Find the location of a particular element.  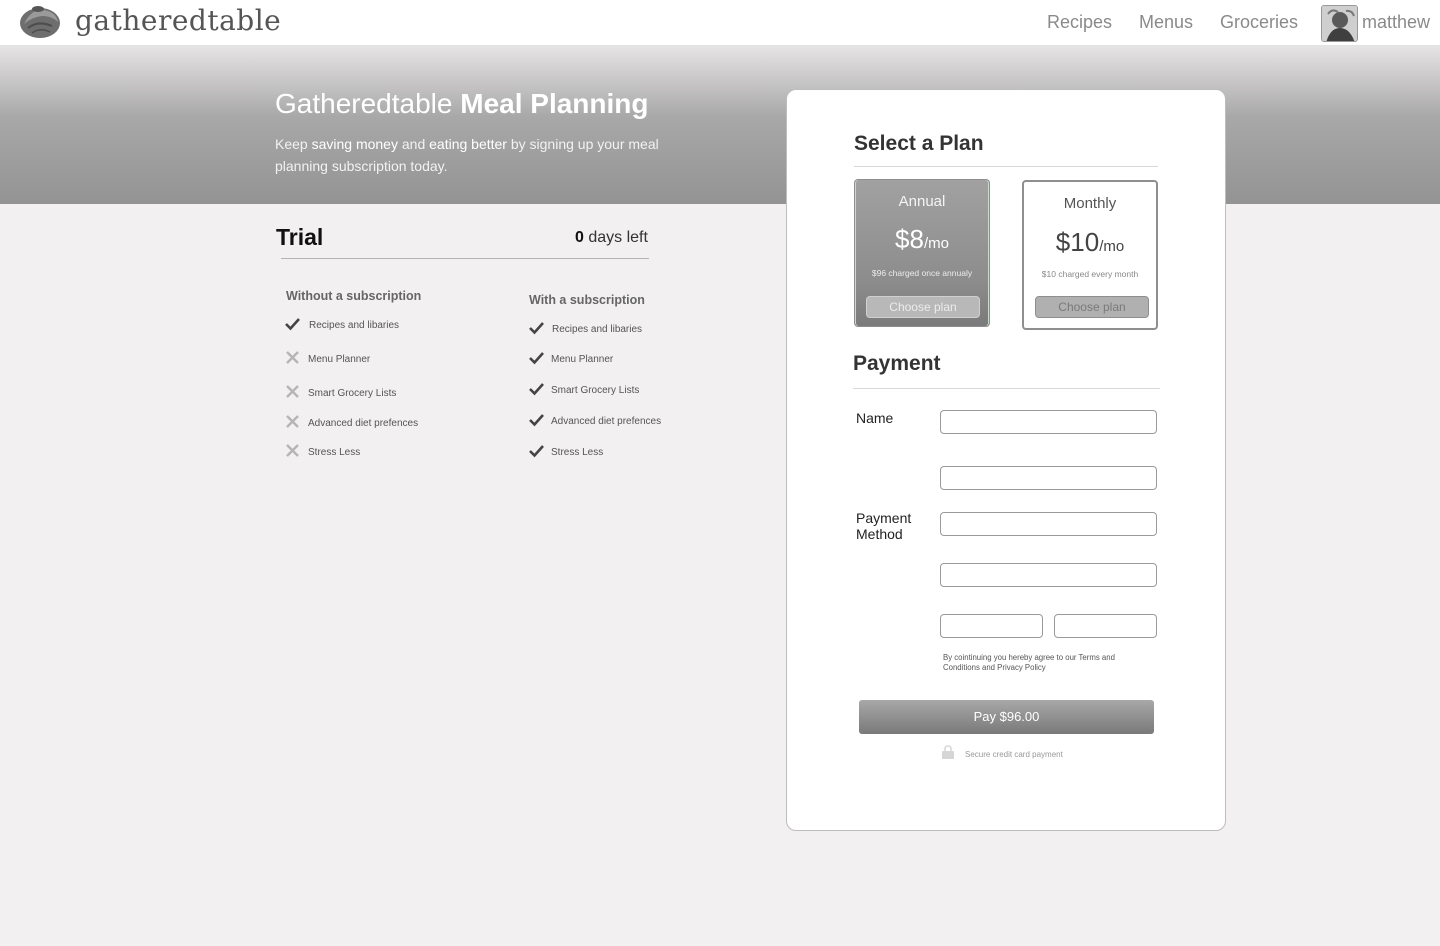

hero-title-bold: Meal Planning is located at coordinates (554, 103).